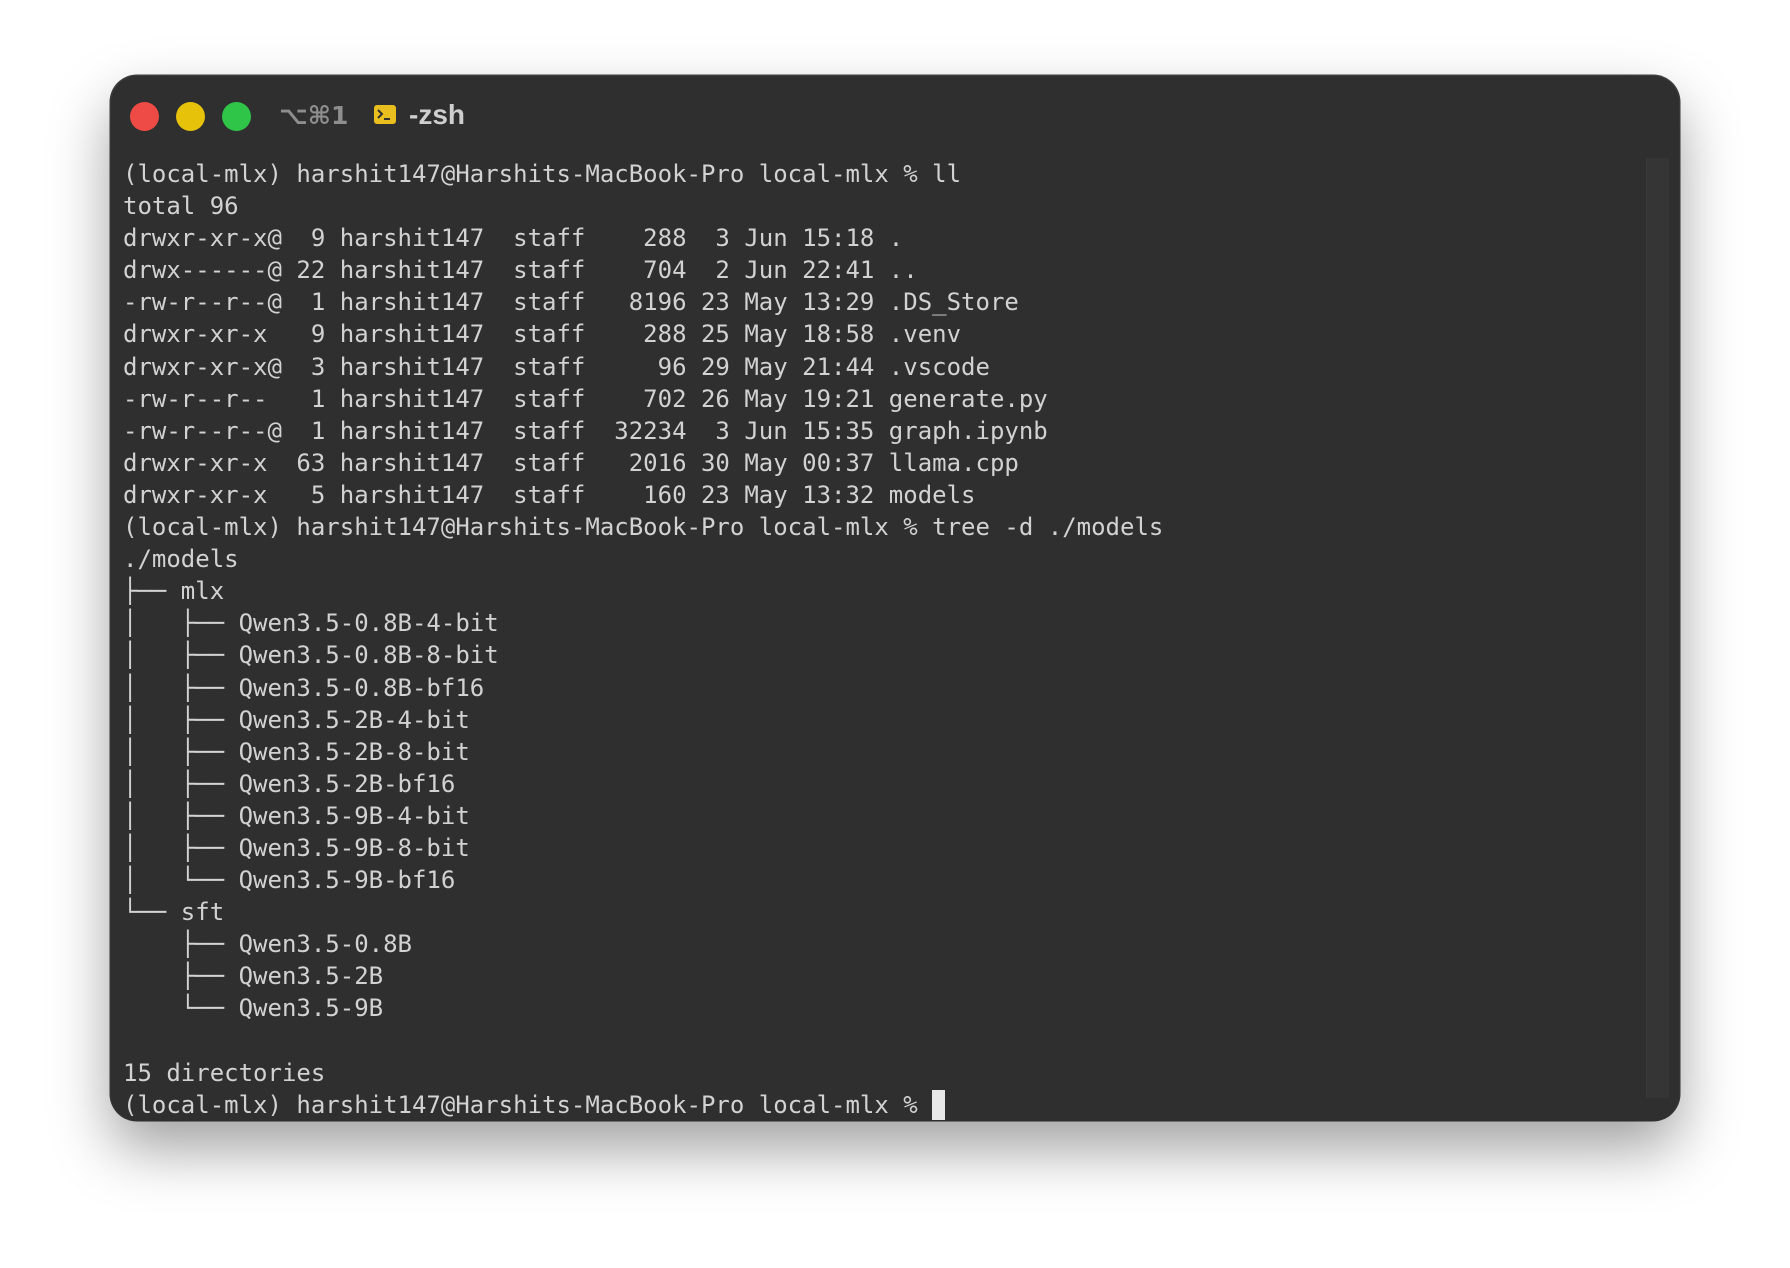 The image size is (1790, 1268). Describe the element at coordinates (938, 1104) in the screenshot. I see `text-cursor` at that location.